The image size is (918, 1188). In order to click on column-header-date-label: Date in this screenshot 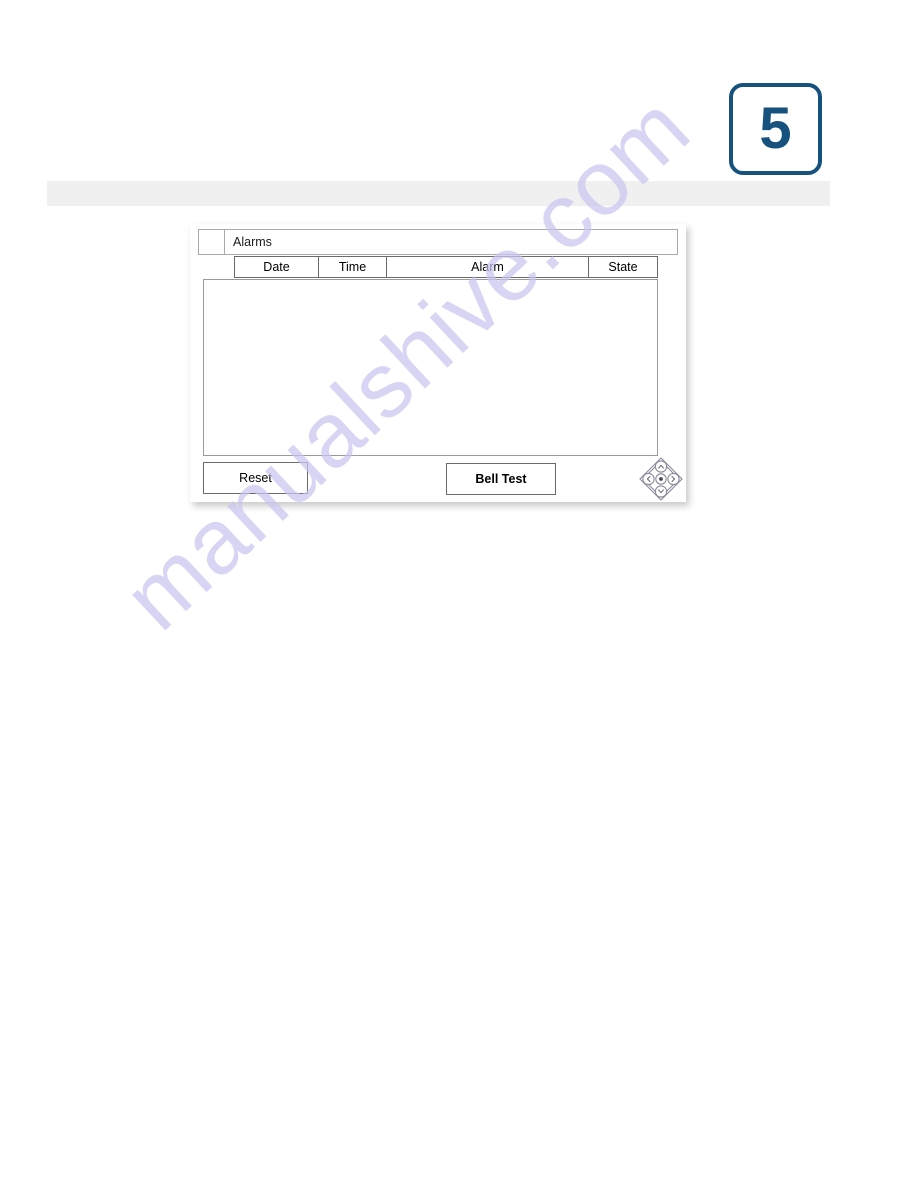, I will do `click(276, 267)`.